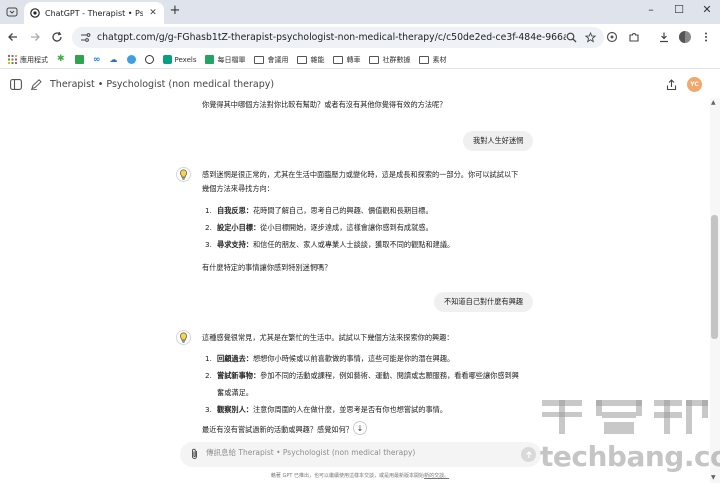 Image resolution: width=720 pixels, height=483 pixels. I want to click on bookmark-gc, so click(79, 59).